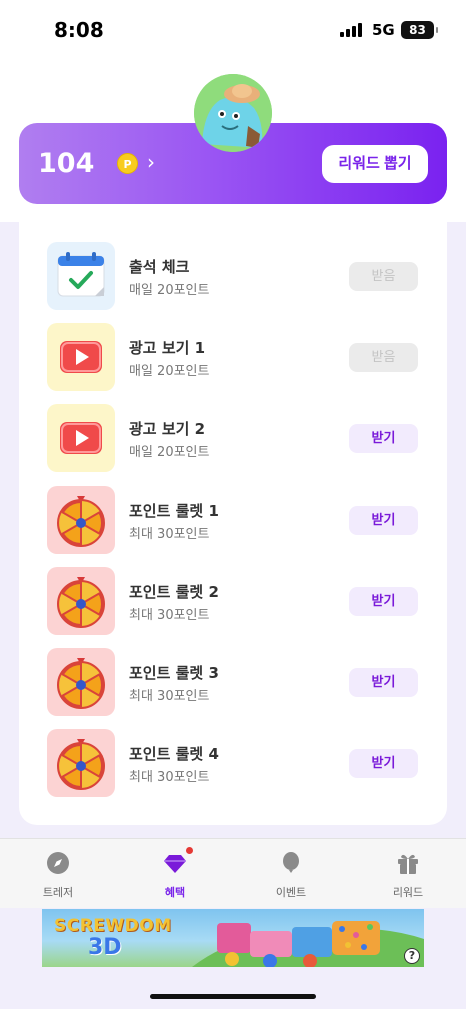  I want to click on tab-benefits: 혜택, so click(175, 874).